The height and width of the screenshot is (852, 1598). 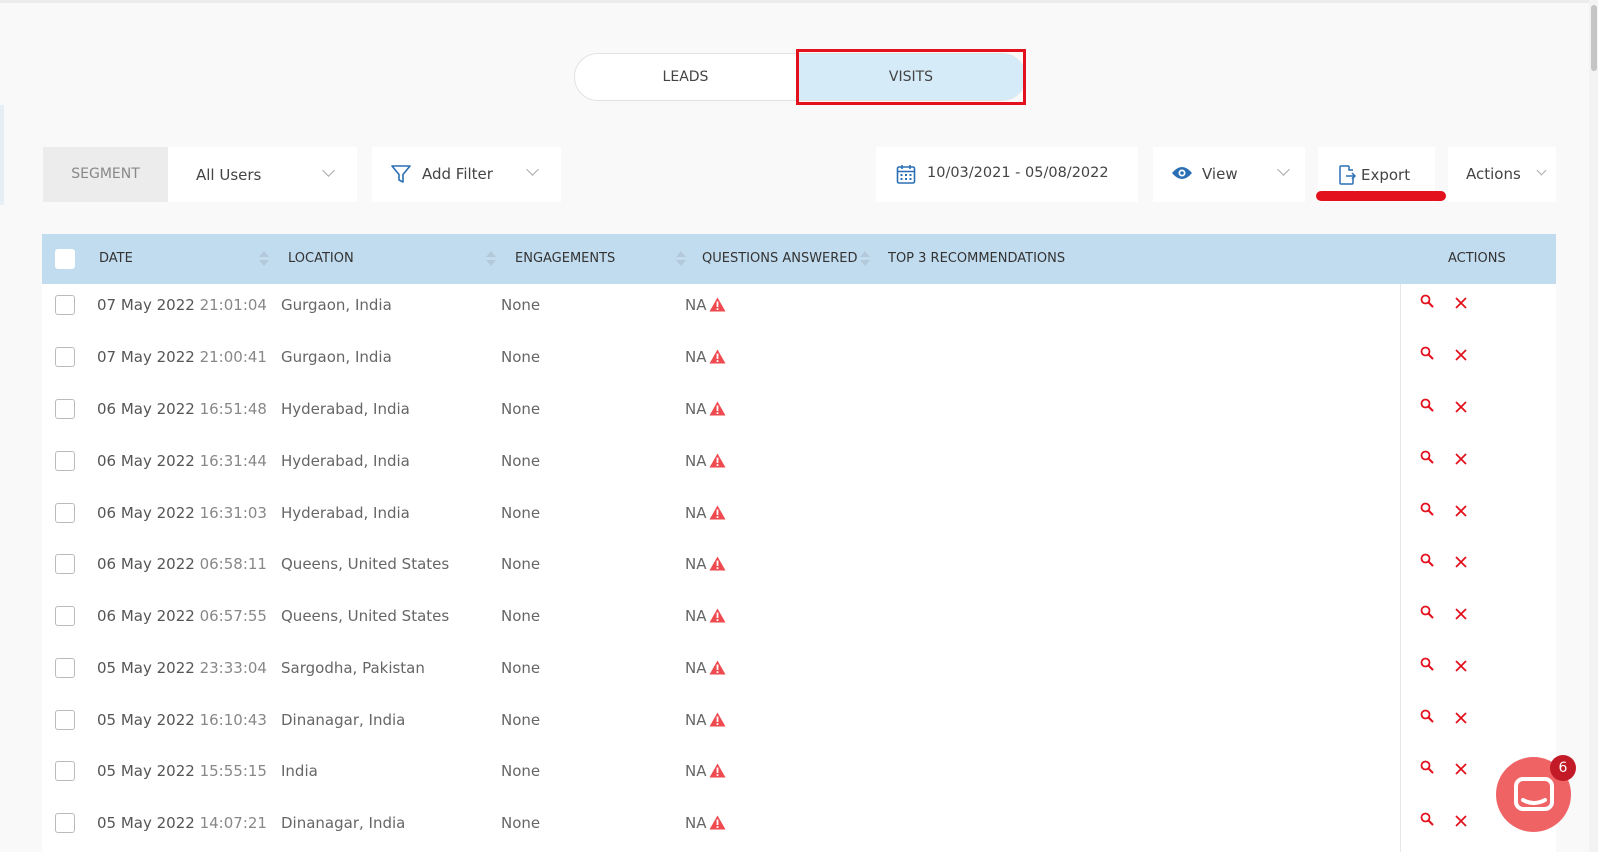 I want to click on chat-unread-badge: 6, so click(x=1563, y=768).